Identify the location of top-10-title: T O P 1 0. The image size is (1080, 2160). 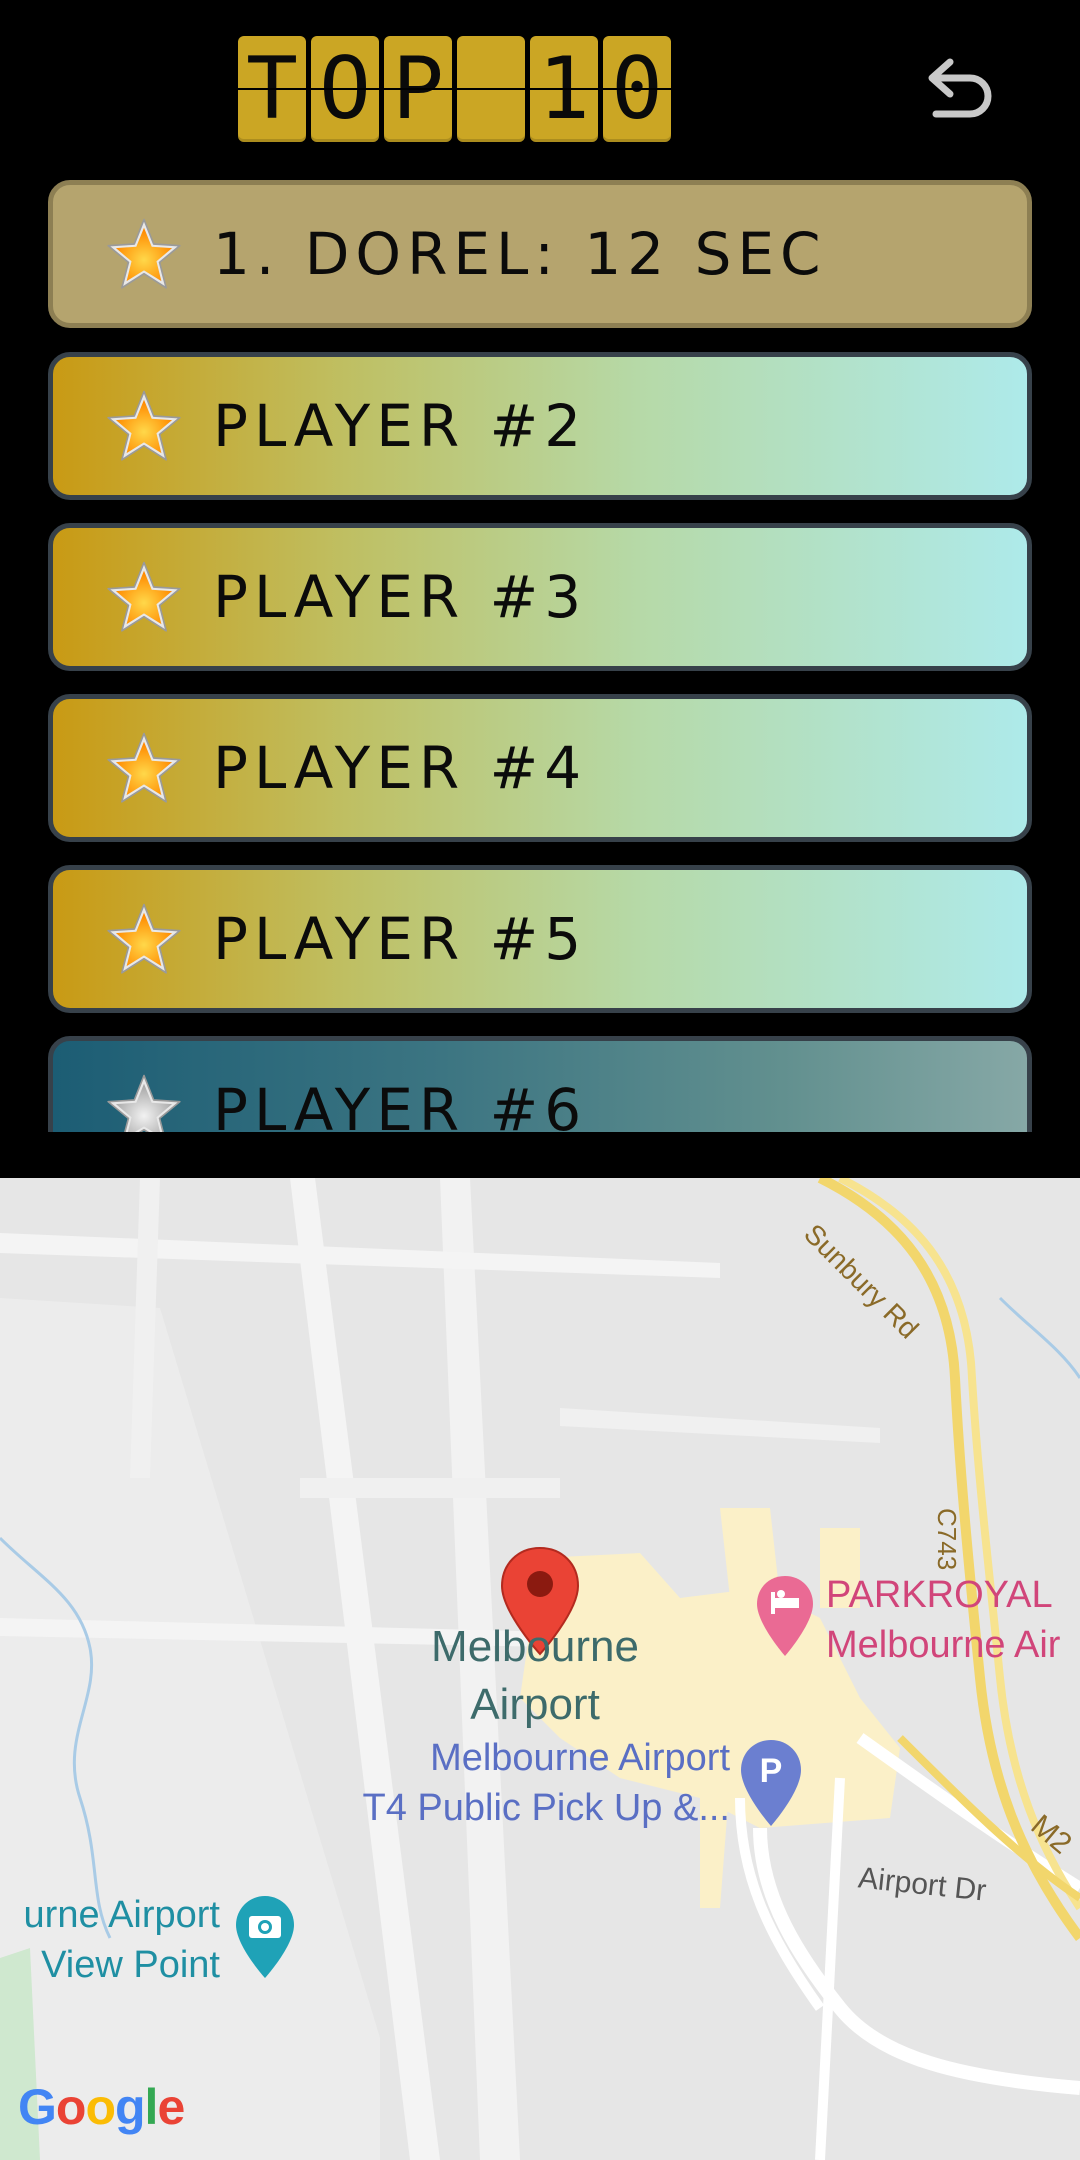
(454, 91).